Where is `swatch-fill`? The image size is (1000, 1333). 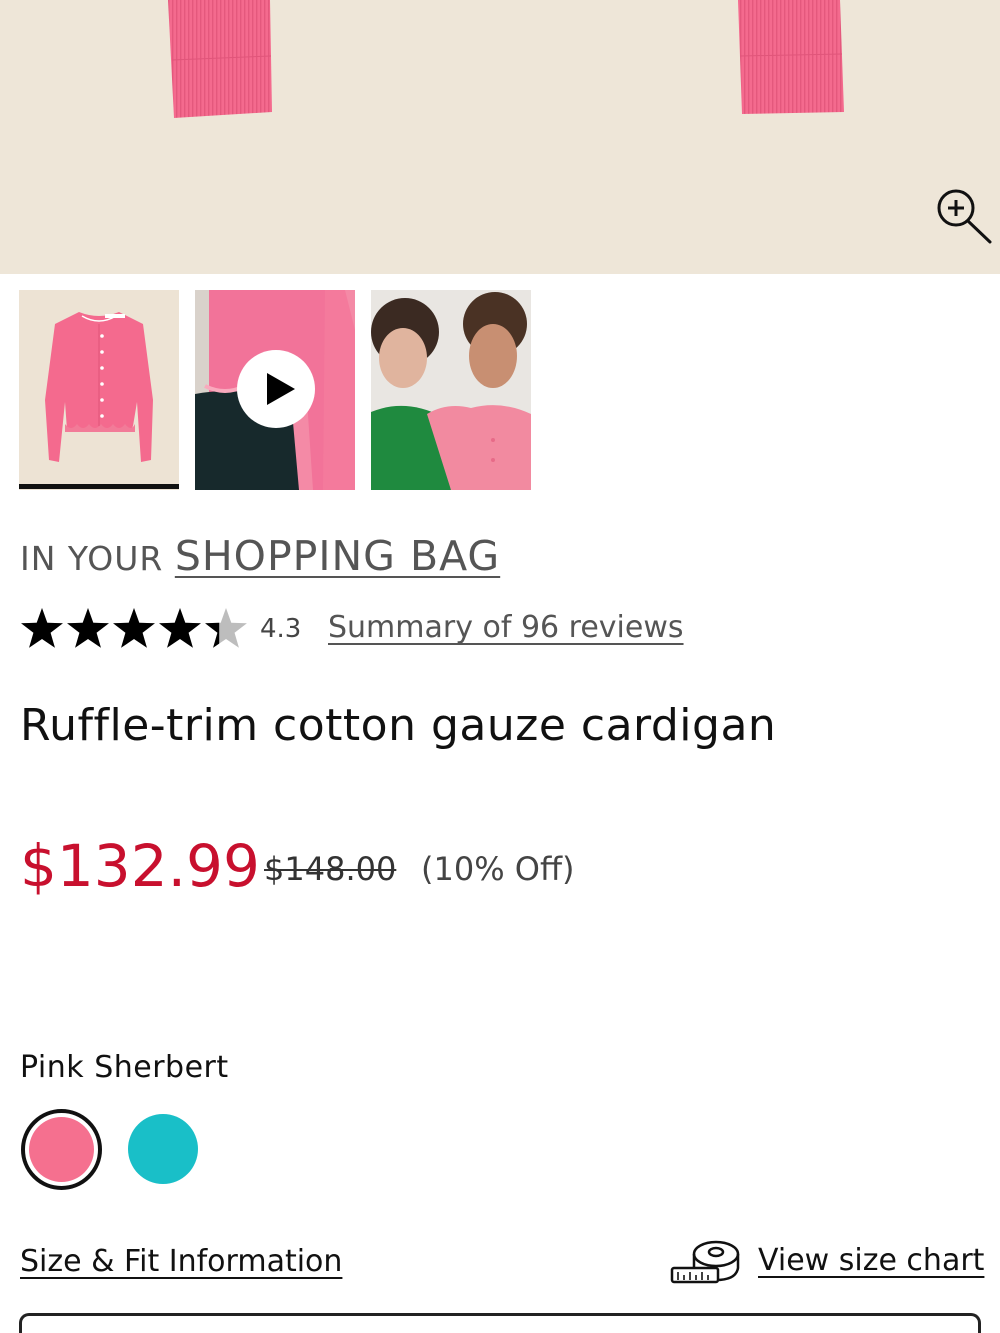 swatch-fill is located at coordinates (61, 1149).